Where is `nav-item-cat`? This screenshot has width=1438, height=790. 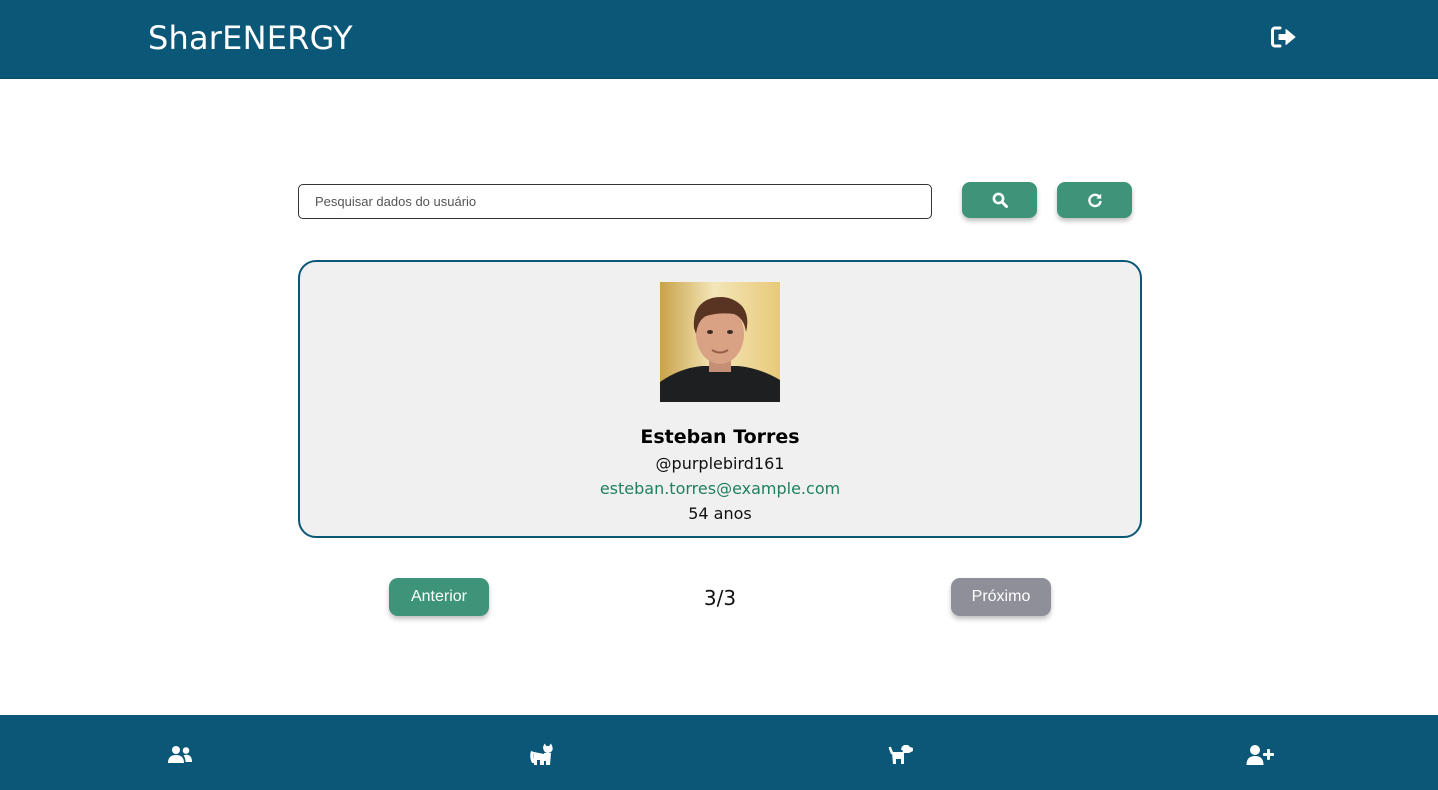
nav-item-cat is located at coordinates (541, 755).